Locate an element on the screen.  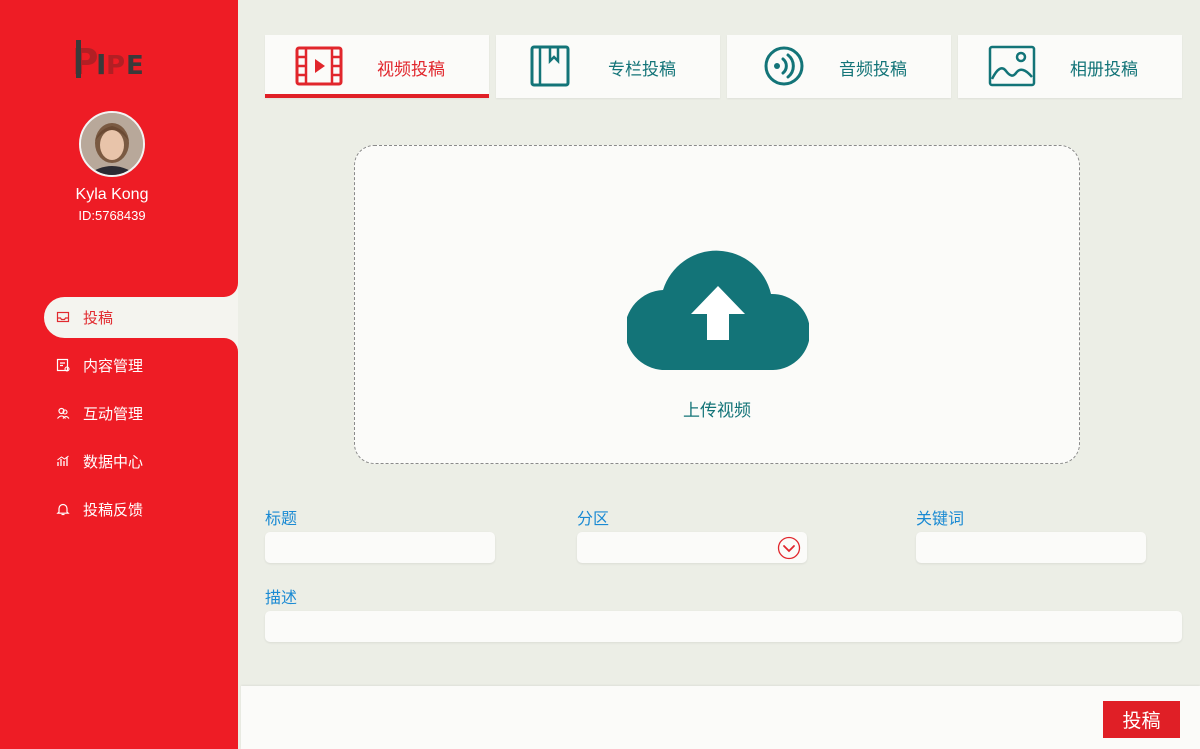
tab-column-submission: 专栏投稿 is located at coordinates (608, 66).